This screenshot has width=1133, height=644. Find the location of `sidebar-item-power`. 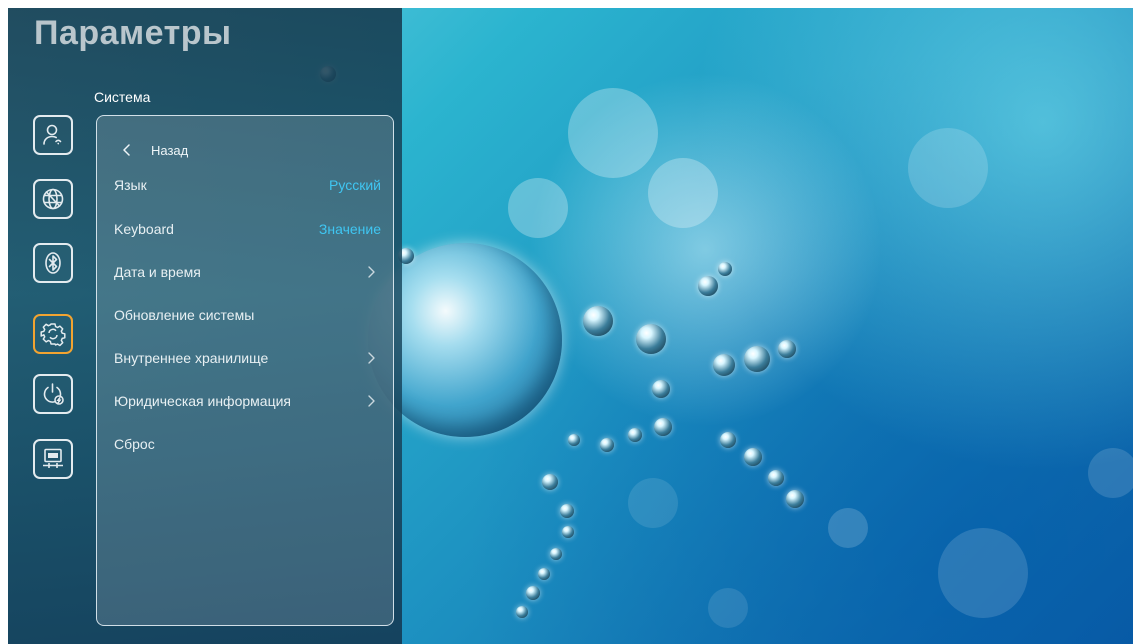

sidebar-item-power is located at coordinates (53, 394).